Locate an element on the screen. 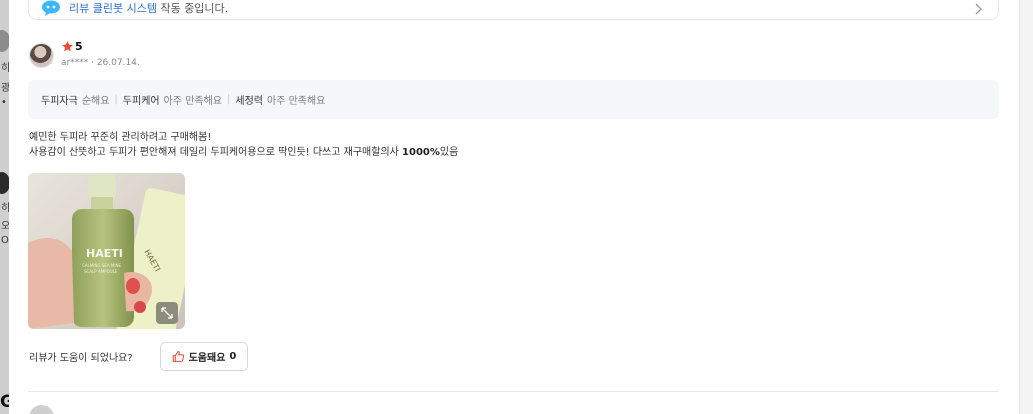 The image size is (1033, 414). helpful-button: 도움돼요 0 is located at coordinates (204, 356).